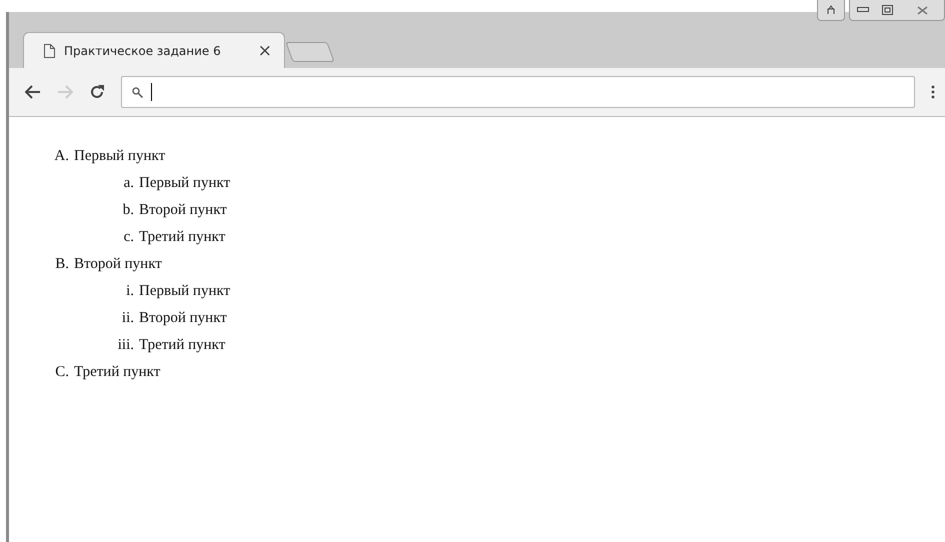 The image size is (945, 542). Describe the element at coordinates (128, 183) in the screenshot. I see `list-marker: a.` at that location.